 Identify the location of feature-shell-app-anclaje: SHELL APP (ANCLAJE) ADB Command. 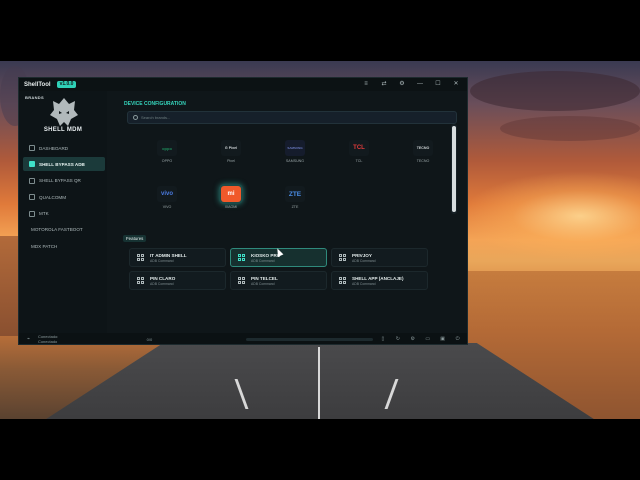
(379, 280).